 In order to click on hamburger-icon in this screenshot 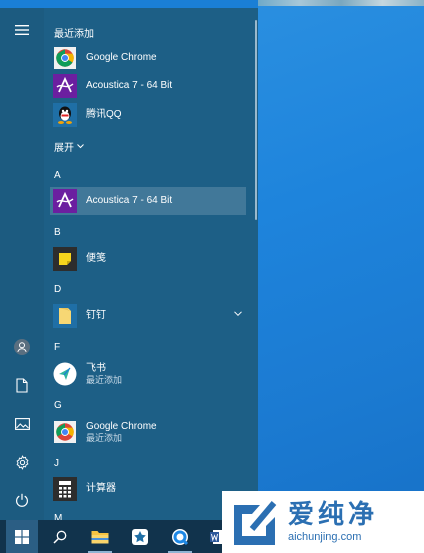, I will do `click(22, 30)`.